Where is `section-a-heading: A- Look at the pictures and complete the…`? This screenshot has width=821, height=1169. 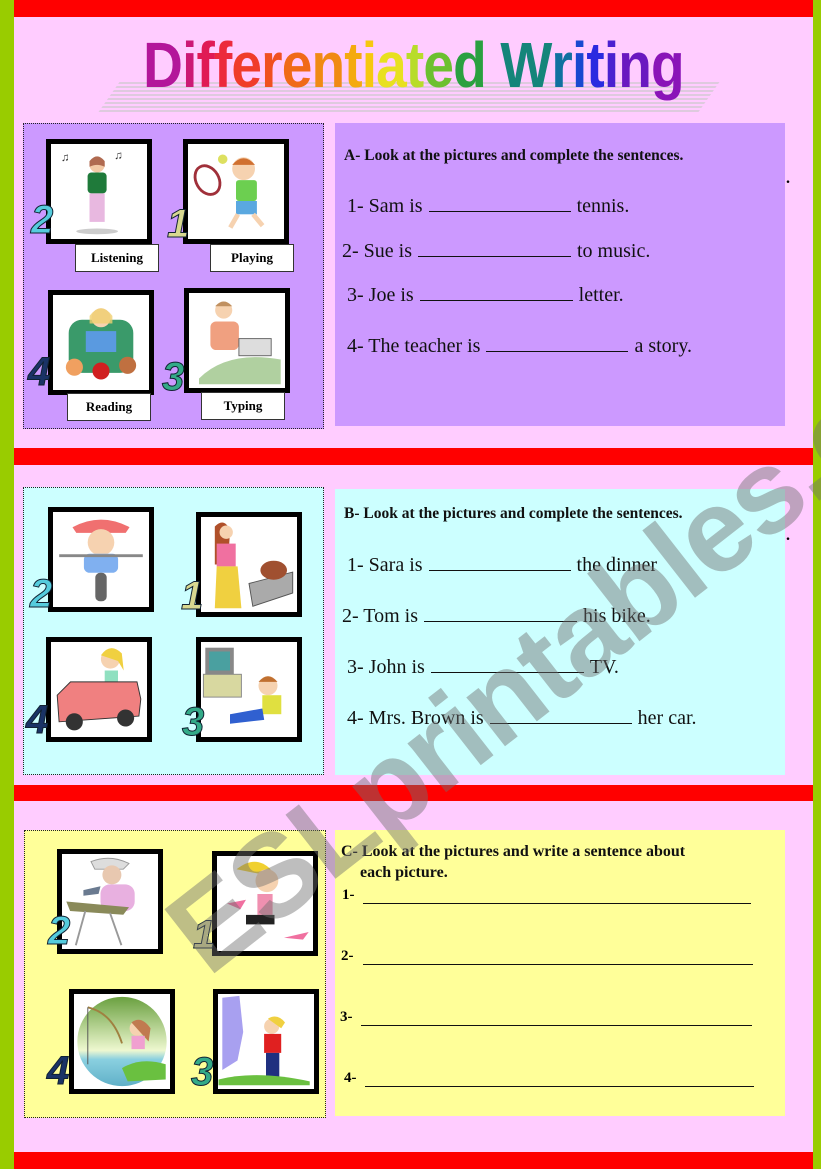 section-a-heading: A- Look at the pictures and complete the… is located at coordinates (514, 155).